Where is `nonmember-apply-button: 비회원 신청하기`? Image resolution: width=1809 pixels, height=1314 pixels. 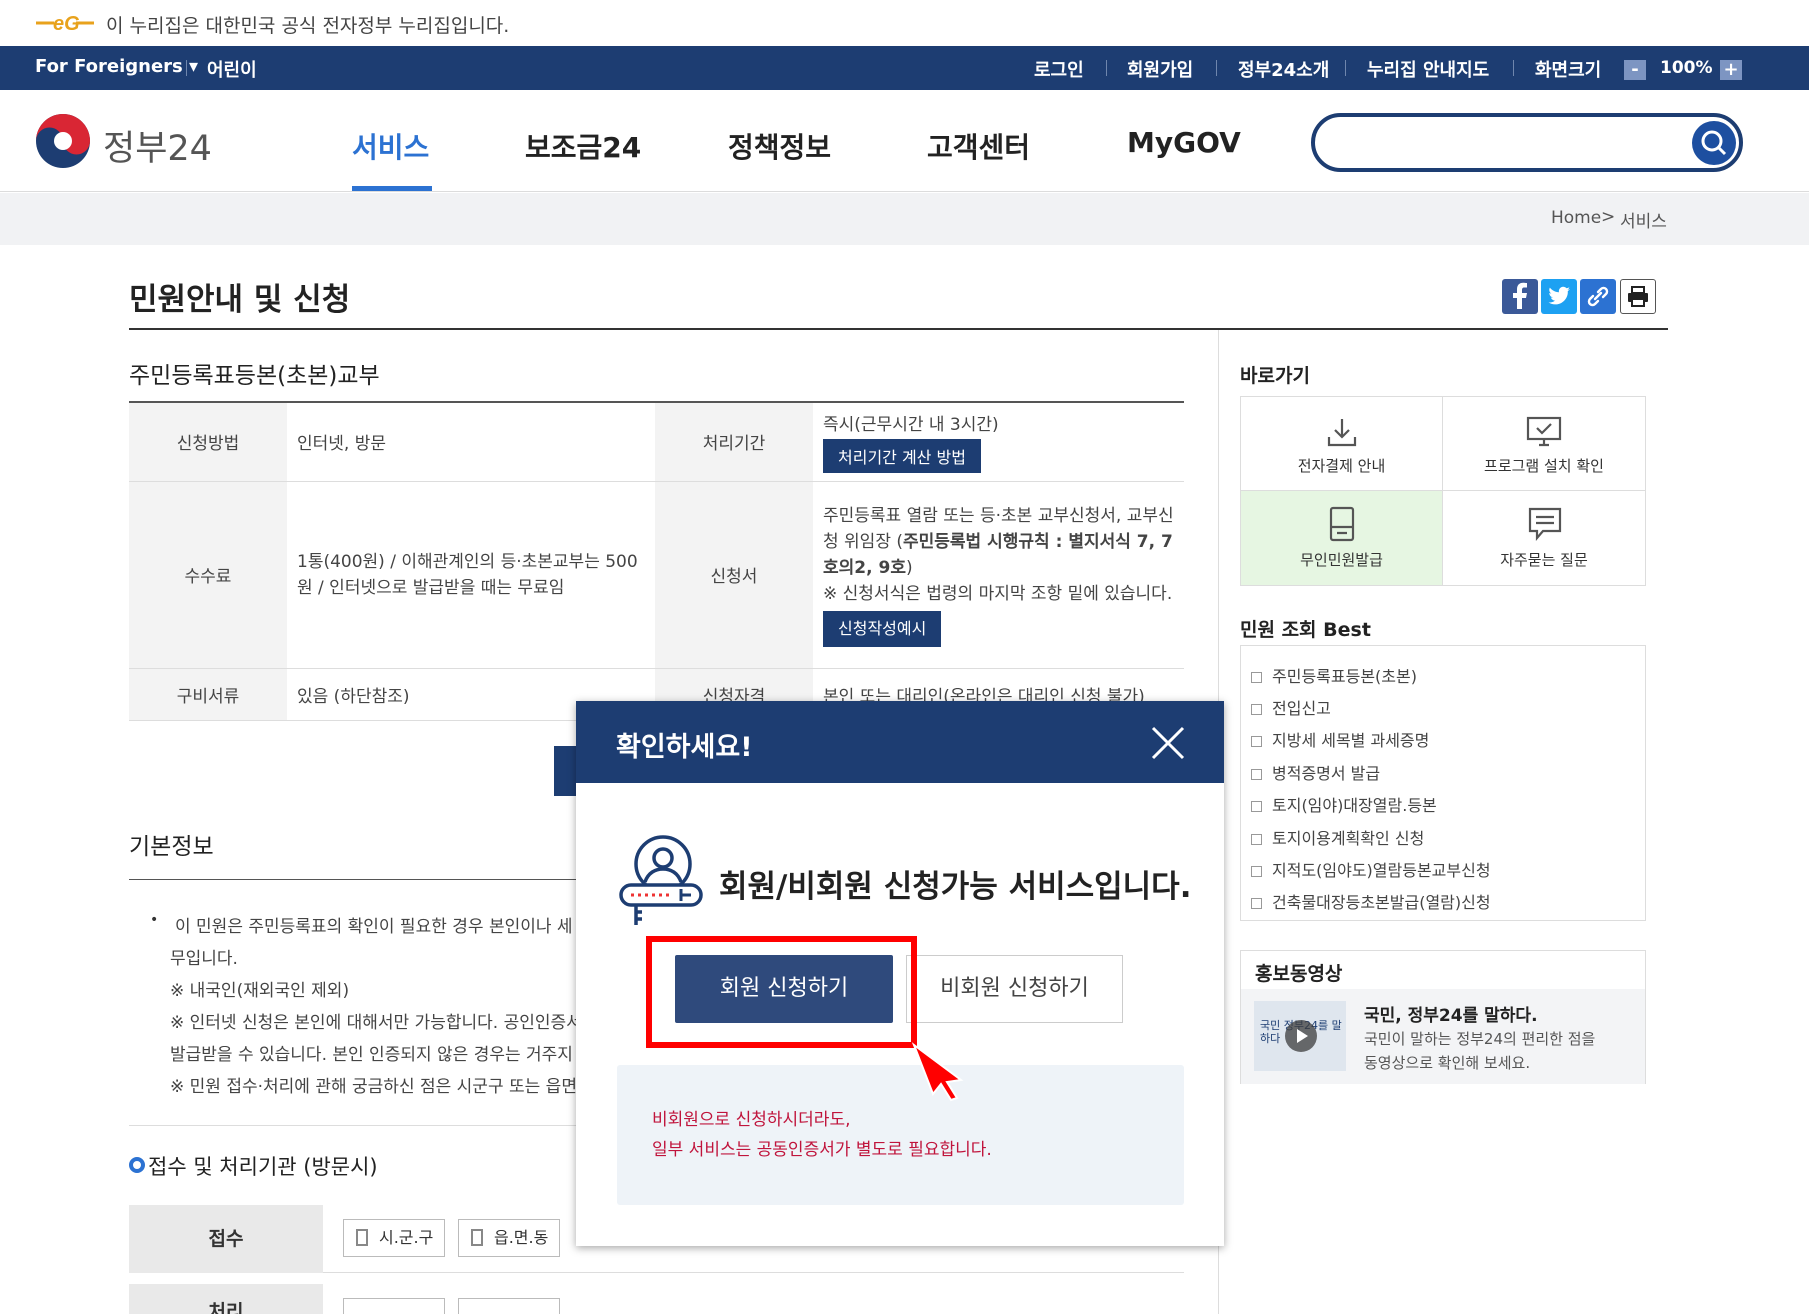
nonmember-apply-button: 비회원 신청하기 is located at coordinates (1014, 989).